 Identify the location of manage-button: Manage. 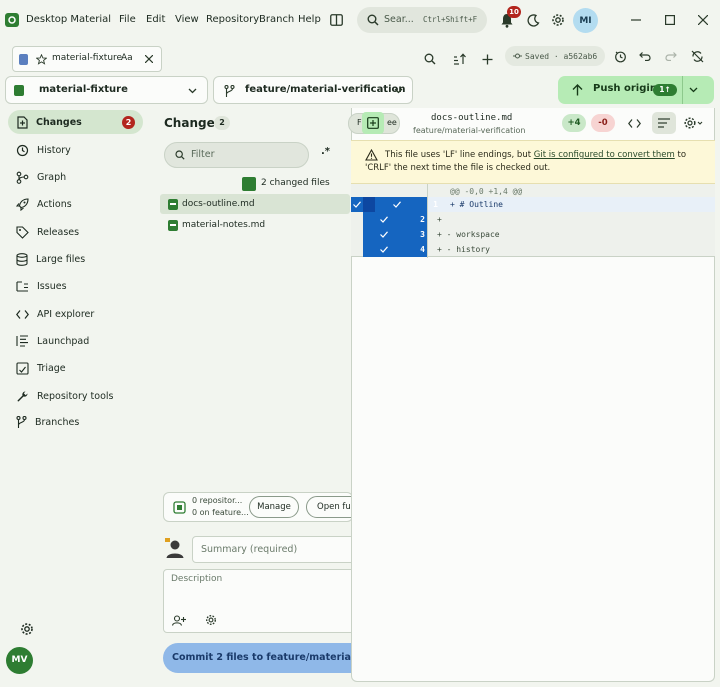
(274, 507).